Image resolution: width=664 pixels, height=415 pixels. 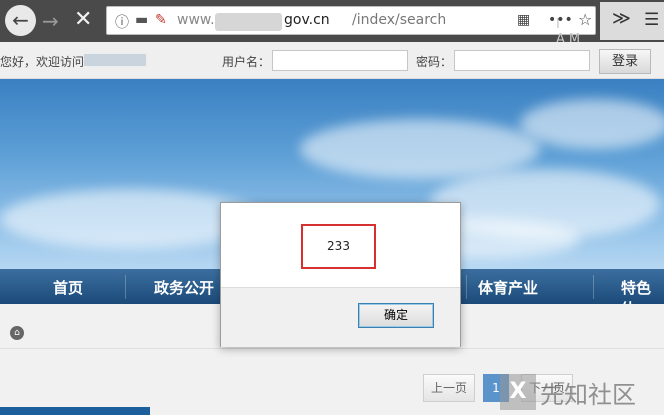 What do you see at coordinates (161, 20) in the screenshot?
I see `tracking-icon: ✎` at bounding box center [161, 20].